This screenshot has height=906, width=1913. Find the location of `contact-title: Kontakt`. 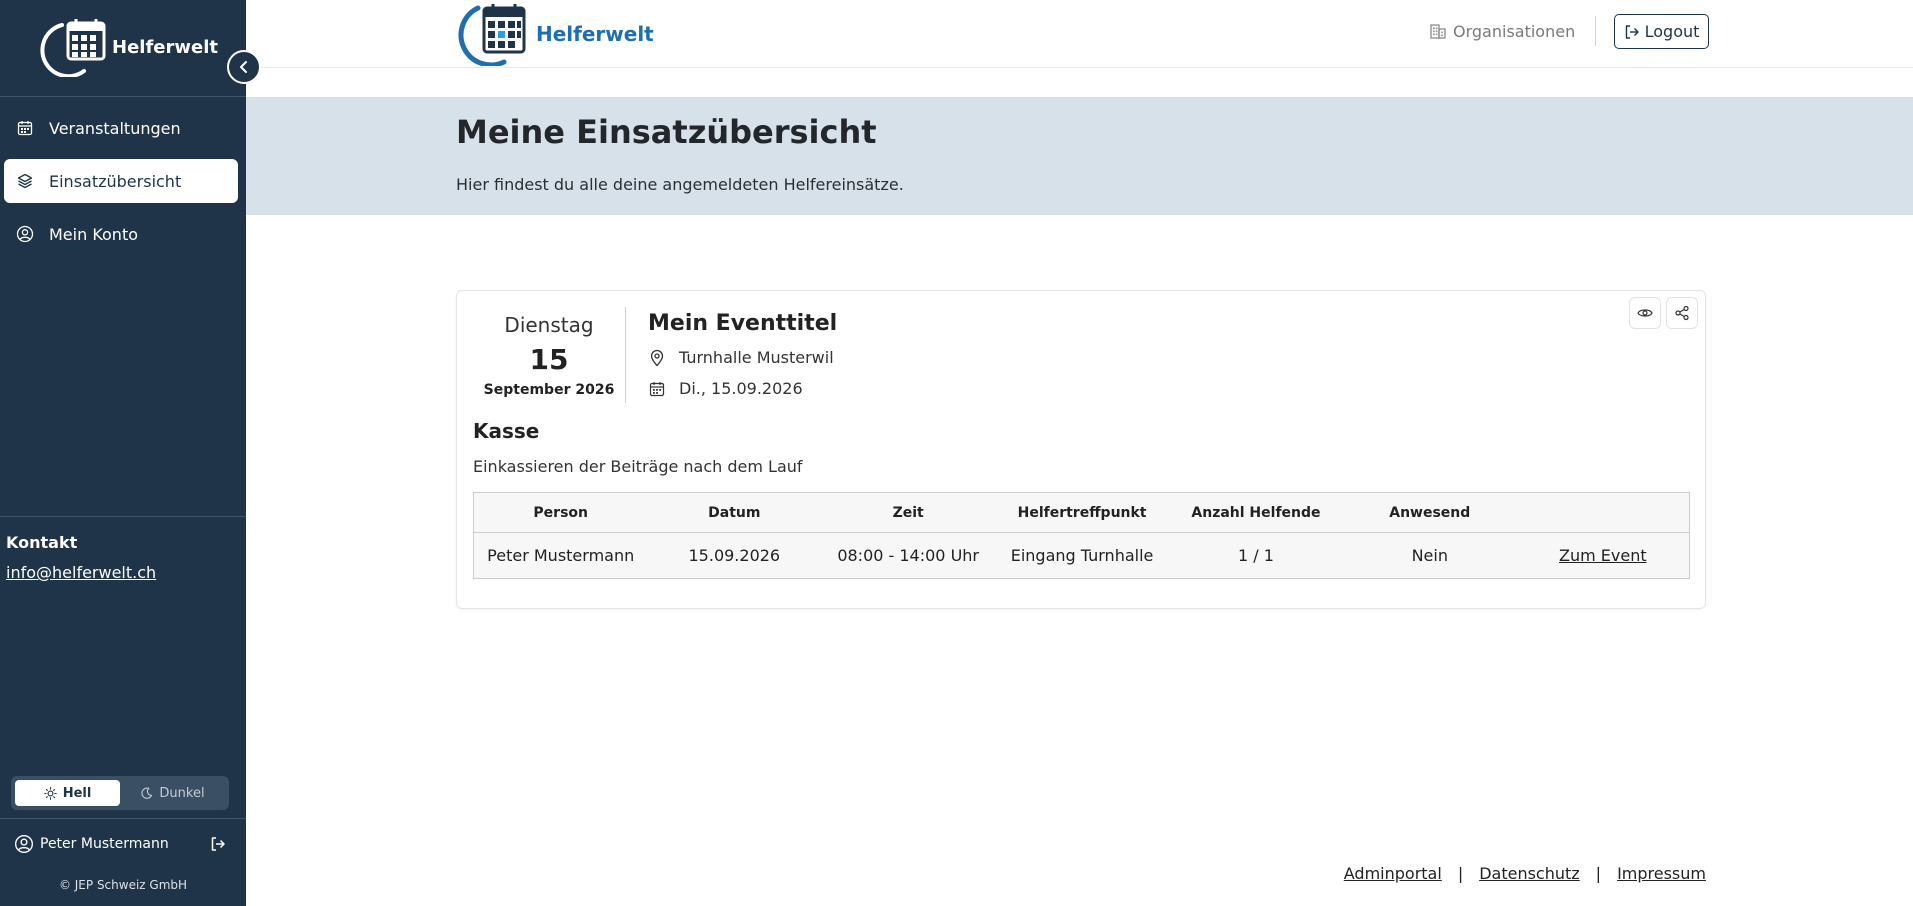

contact-title: Kontakt is located at coordinates (42, 542).